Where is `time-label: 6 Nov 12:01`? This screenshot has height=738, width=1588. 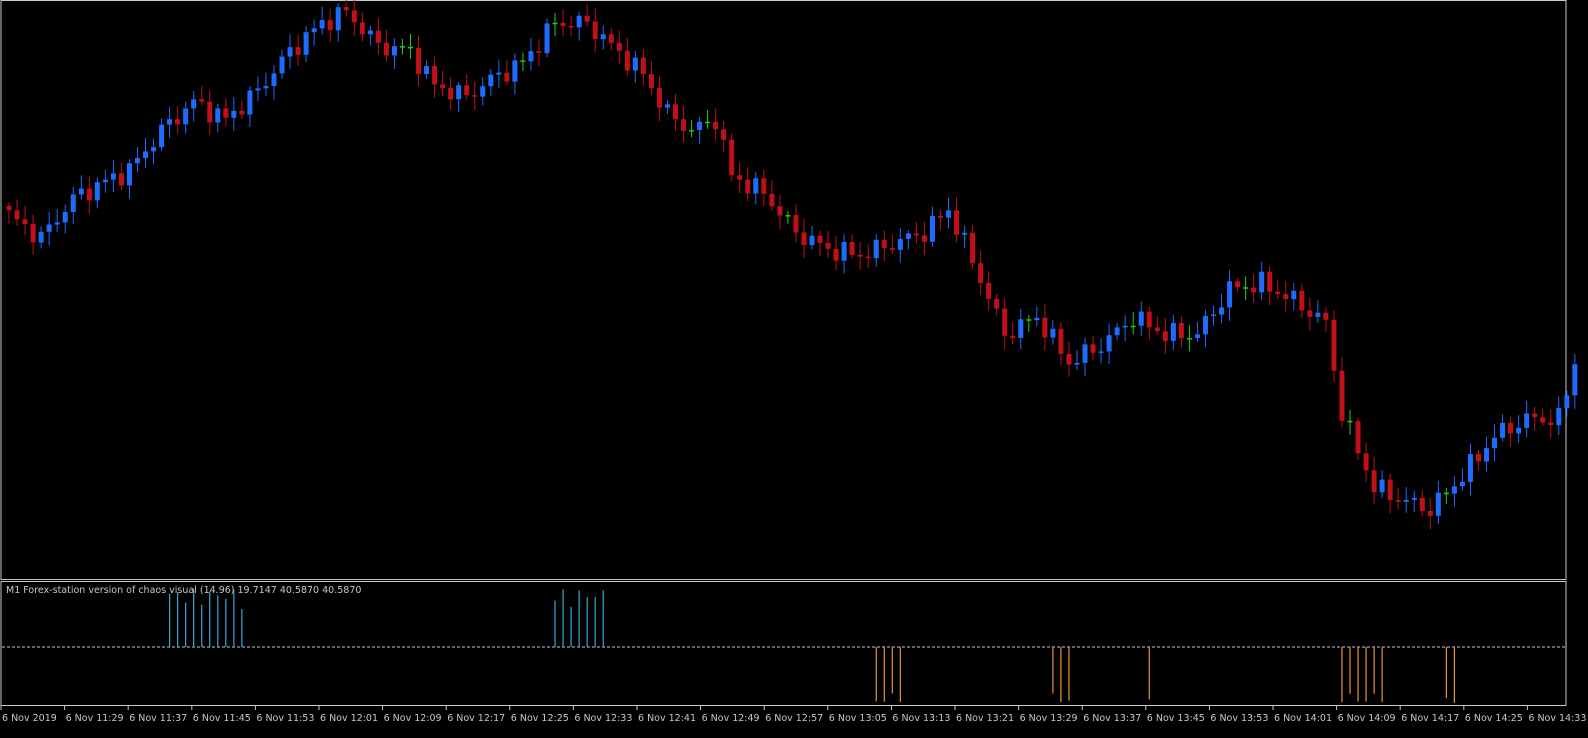 time-label: 6 Nov 12:01 is located at coordinates (349, 718).